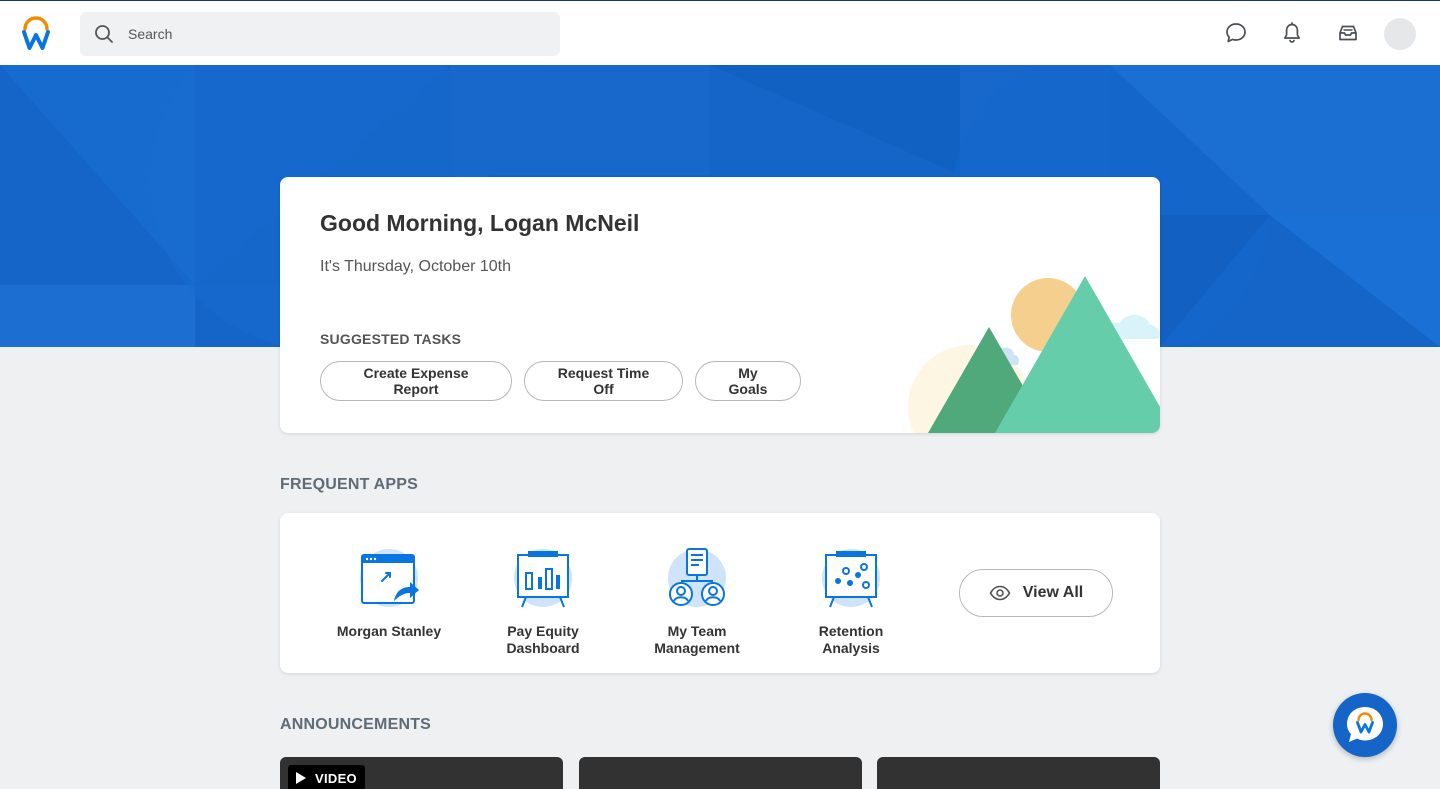  Describe the element at coordinates (1348, 33) in the screenshot. I see `inbox-icon` at that location.